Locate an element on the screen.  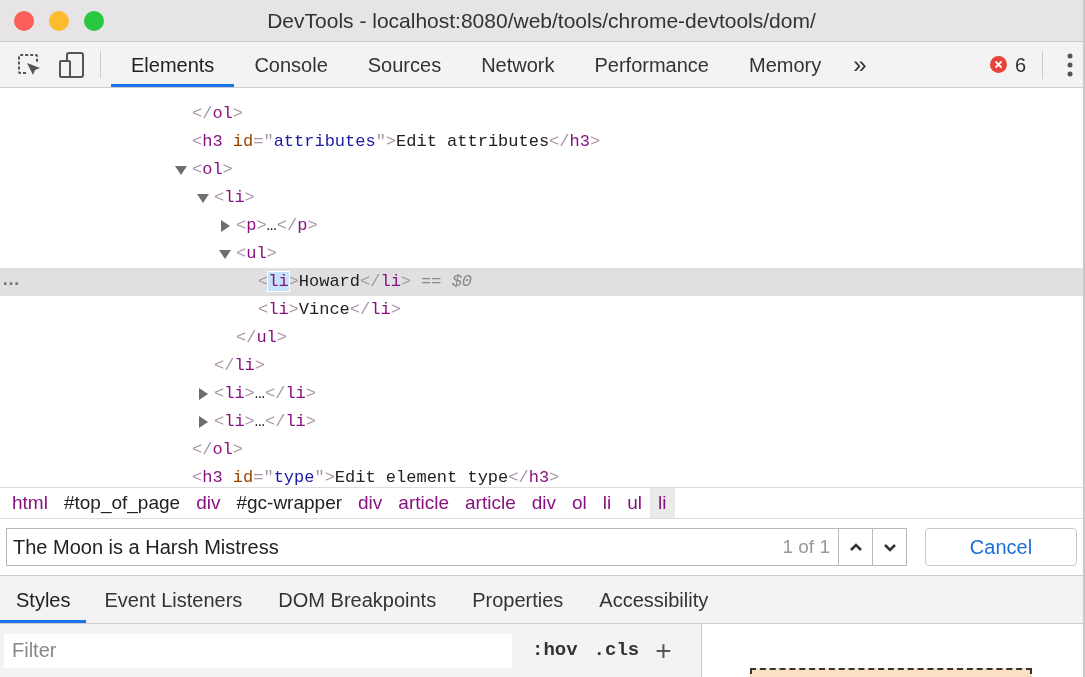
node-row: <ul> is located at coordinates (541, 254).